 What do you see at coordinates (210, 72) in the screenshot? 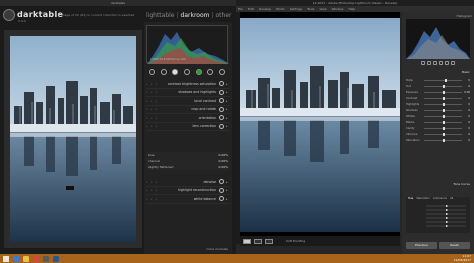
I see `correct-icon` at bounding box center [210, 72].